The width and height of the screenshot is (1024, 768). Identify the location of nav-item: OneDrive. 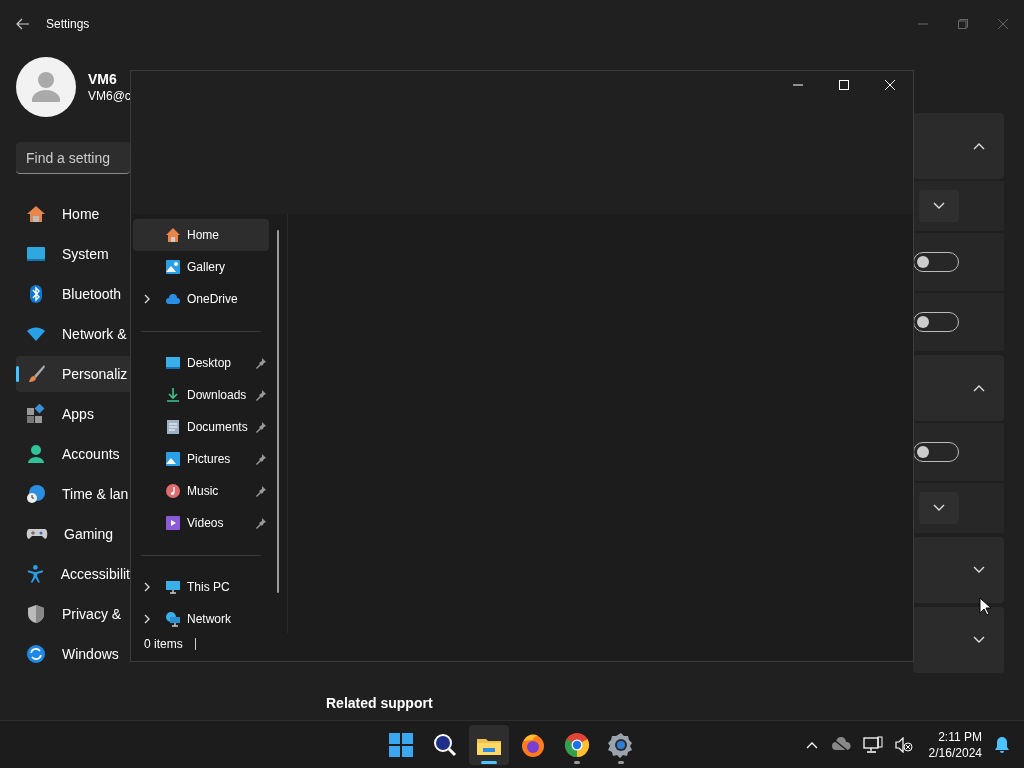
(201, 299).